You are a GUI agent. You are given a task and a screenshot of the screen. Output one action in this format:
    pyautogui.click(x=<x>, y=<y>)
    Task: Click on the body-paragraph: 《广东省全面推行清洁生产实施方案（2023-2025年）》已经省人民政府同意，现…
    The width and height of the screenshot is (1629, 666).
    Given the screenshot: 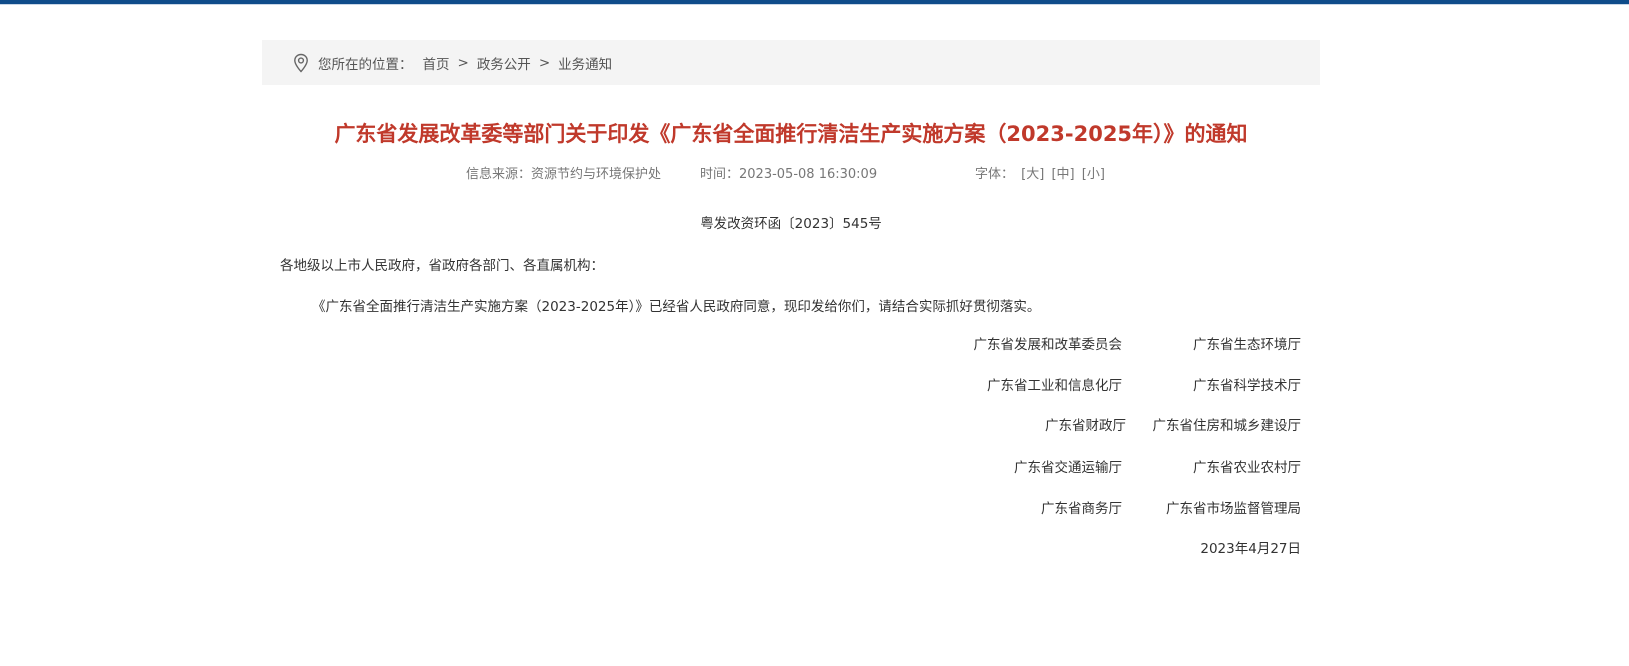 What is the action you would take?
    pyautogui.click(x=676, y=307)
    